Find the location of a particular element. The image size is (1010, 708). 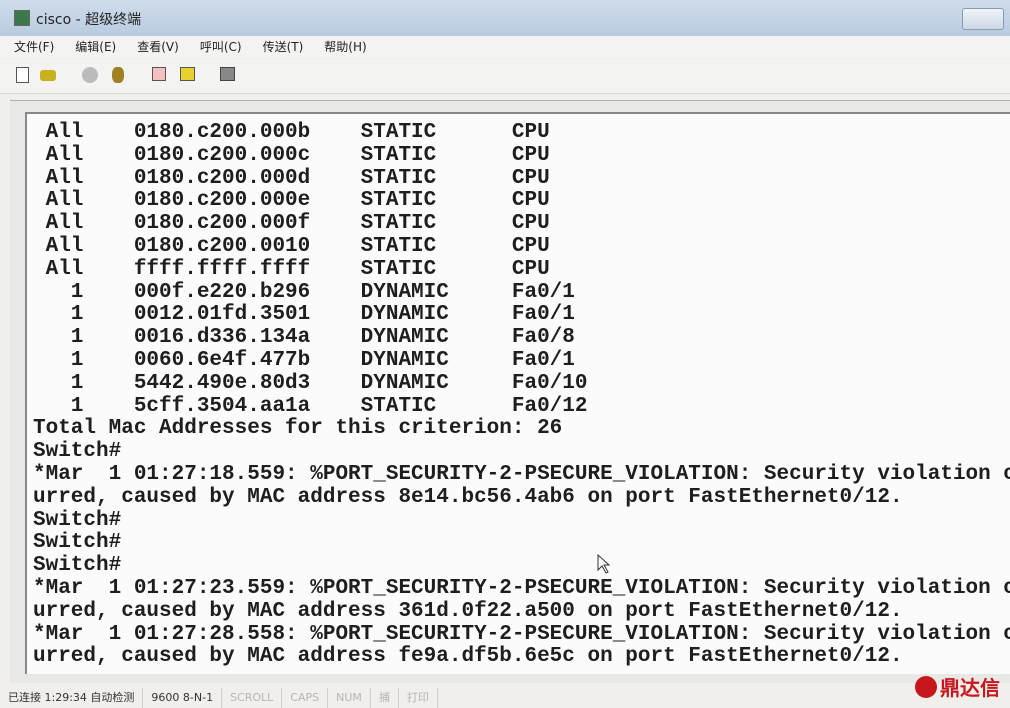

menu-help: 帮助(H) is located at coordinates (345, 47).